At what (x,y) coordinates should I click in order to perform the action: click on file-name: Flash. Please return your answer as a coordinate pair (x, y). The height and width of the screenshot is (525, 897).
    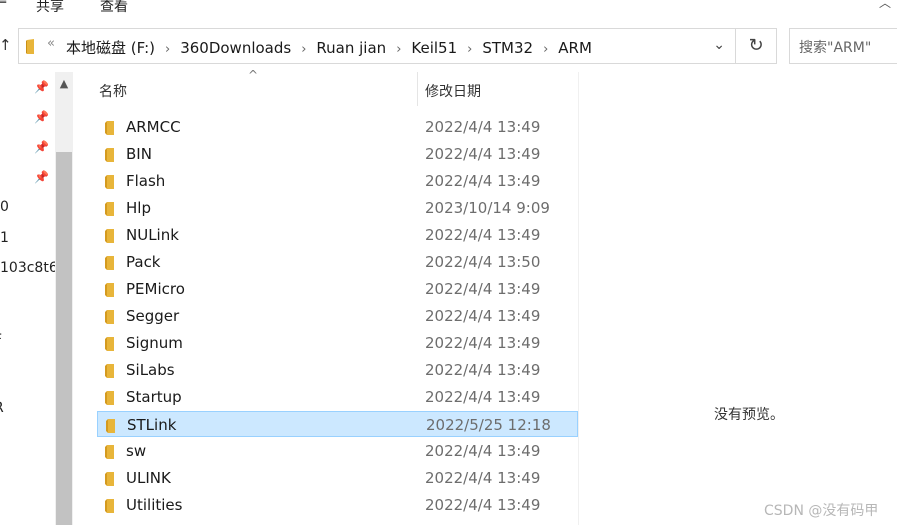
    Looking at the image, I should click on (146, 181).